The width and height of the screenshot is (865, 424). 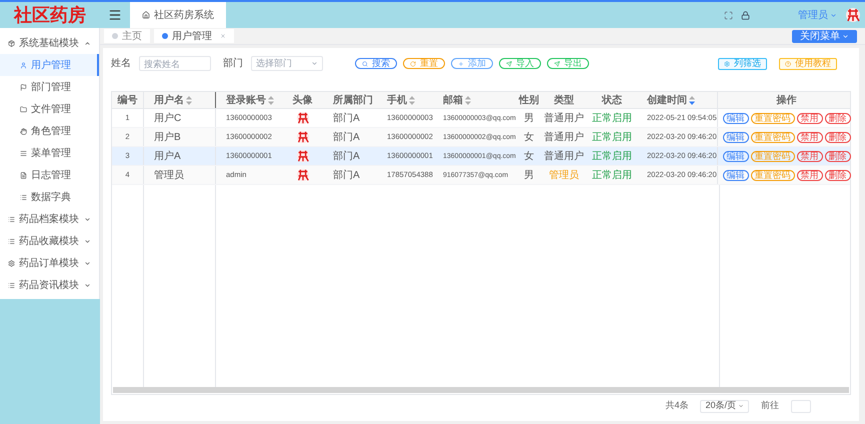 I want to click on help-icon, so click(x=788, y=63).